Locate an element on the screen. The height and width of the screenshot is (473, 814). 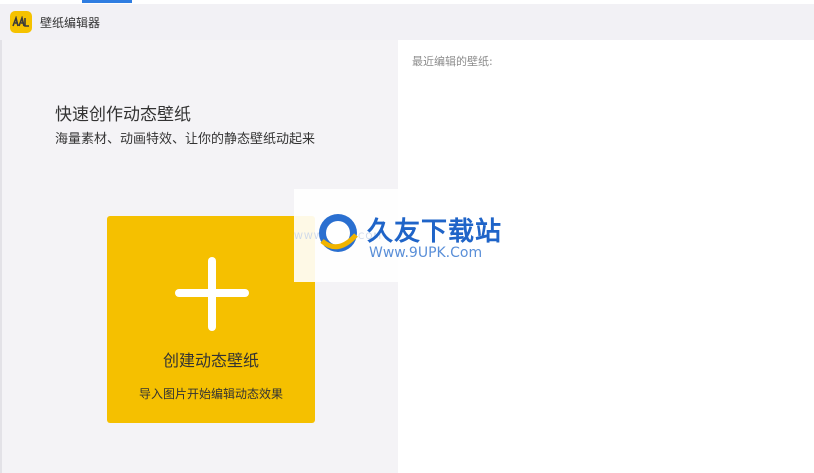
recent-label: 最近编辑的壁纸: is located at coordinates (452, 61).